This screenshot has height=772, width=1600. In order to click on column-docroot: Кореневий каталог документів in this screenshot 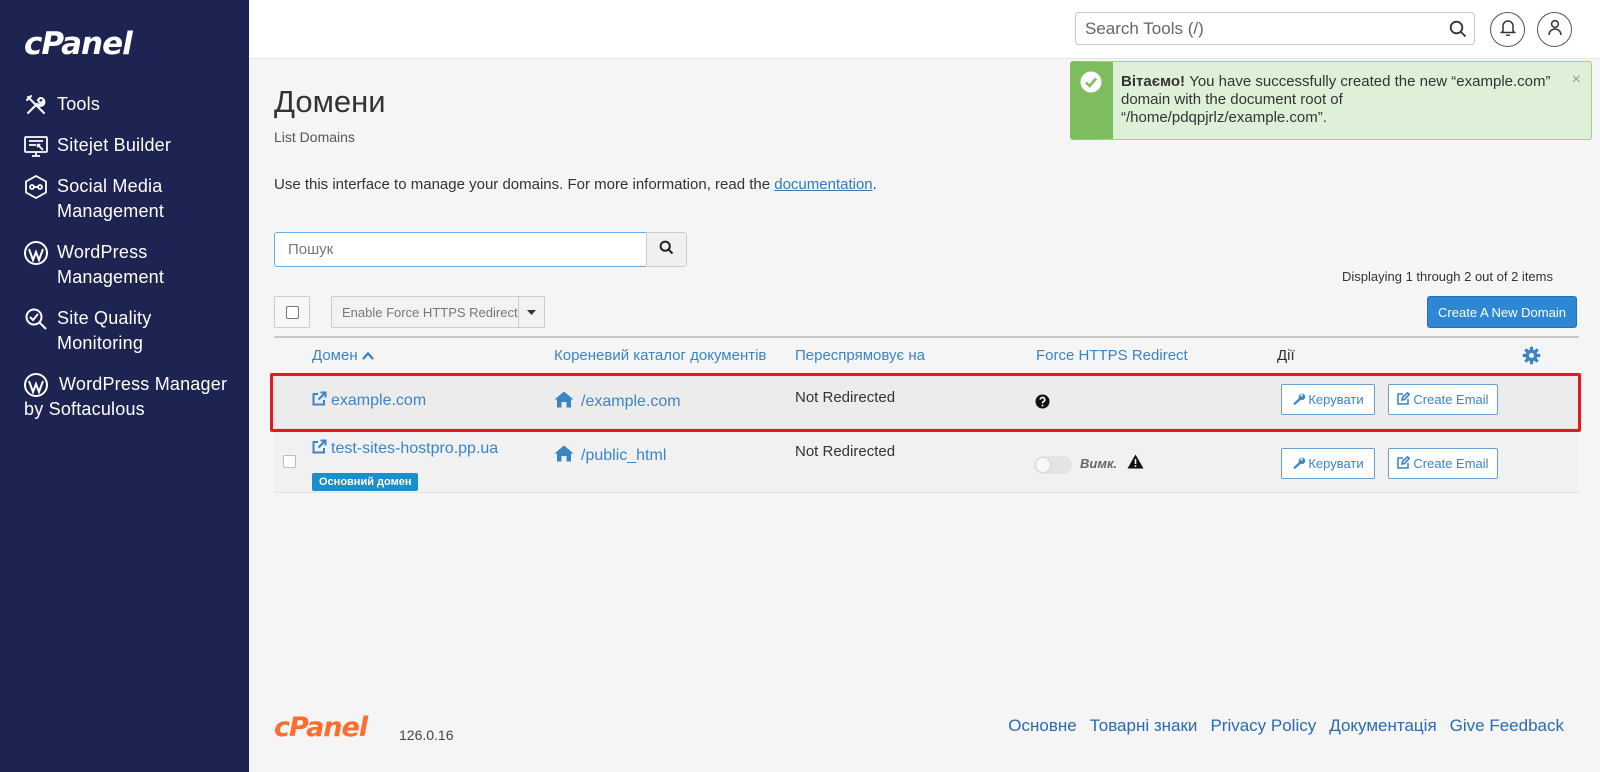, I will do `click(660, 355)`.